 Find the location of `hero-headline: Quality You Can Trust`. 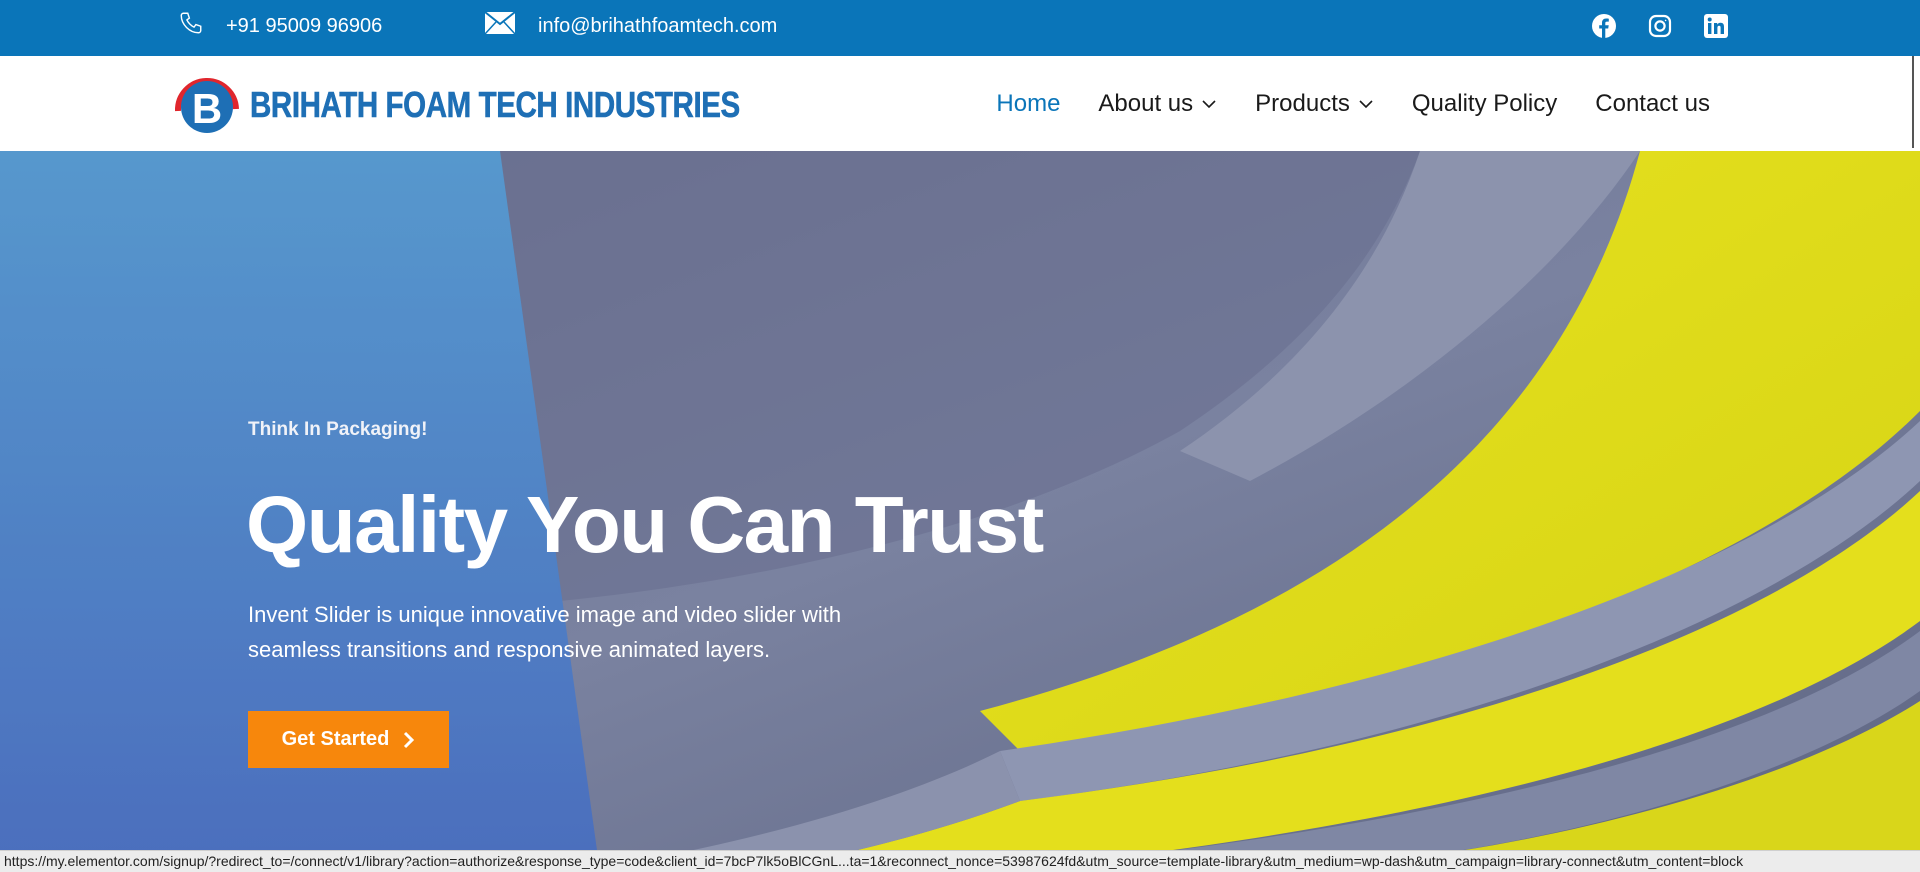

hero-headline: Quality You Can Trust is located at coordinates (645, 524).